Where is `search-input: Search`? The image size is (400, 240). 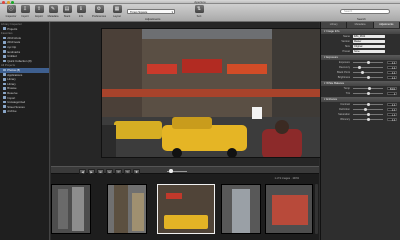 search-input: Search is located at coordinates (365, 11).